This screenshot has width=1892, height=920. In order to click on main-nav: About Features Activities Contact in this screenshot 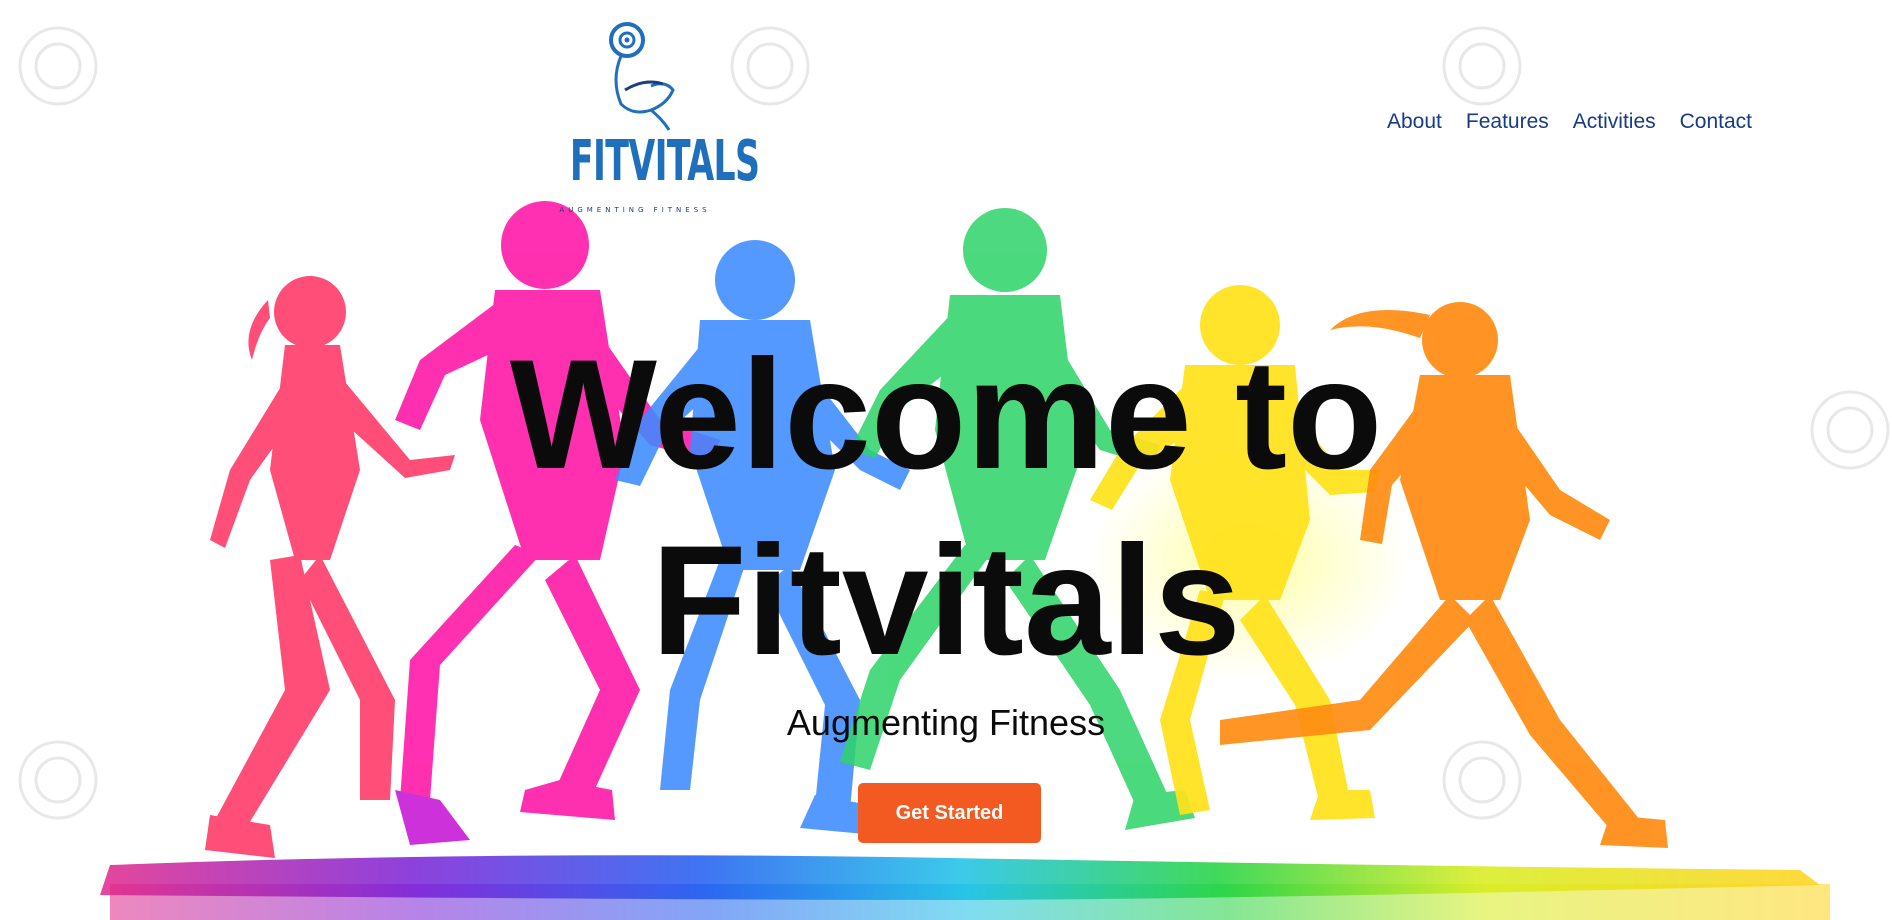, I will do `click(1569, 122)`.